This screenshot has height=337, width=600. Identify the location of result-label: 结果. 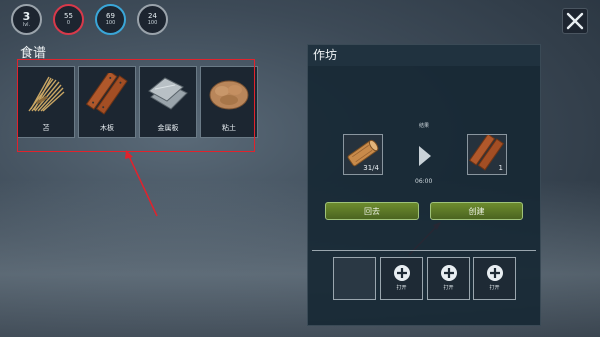
(424, 126).